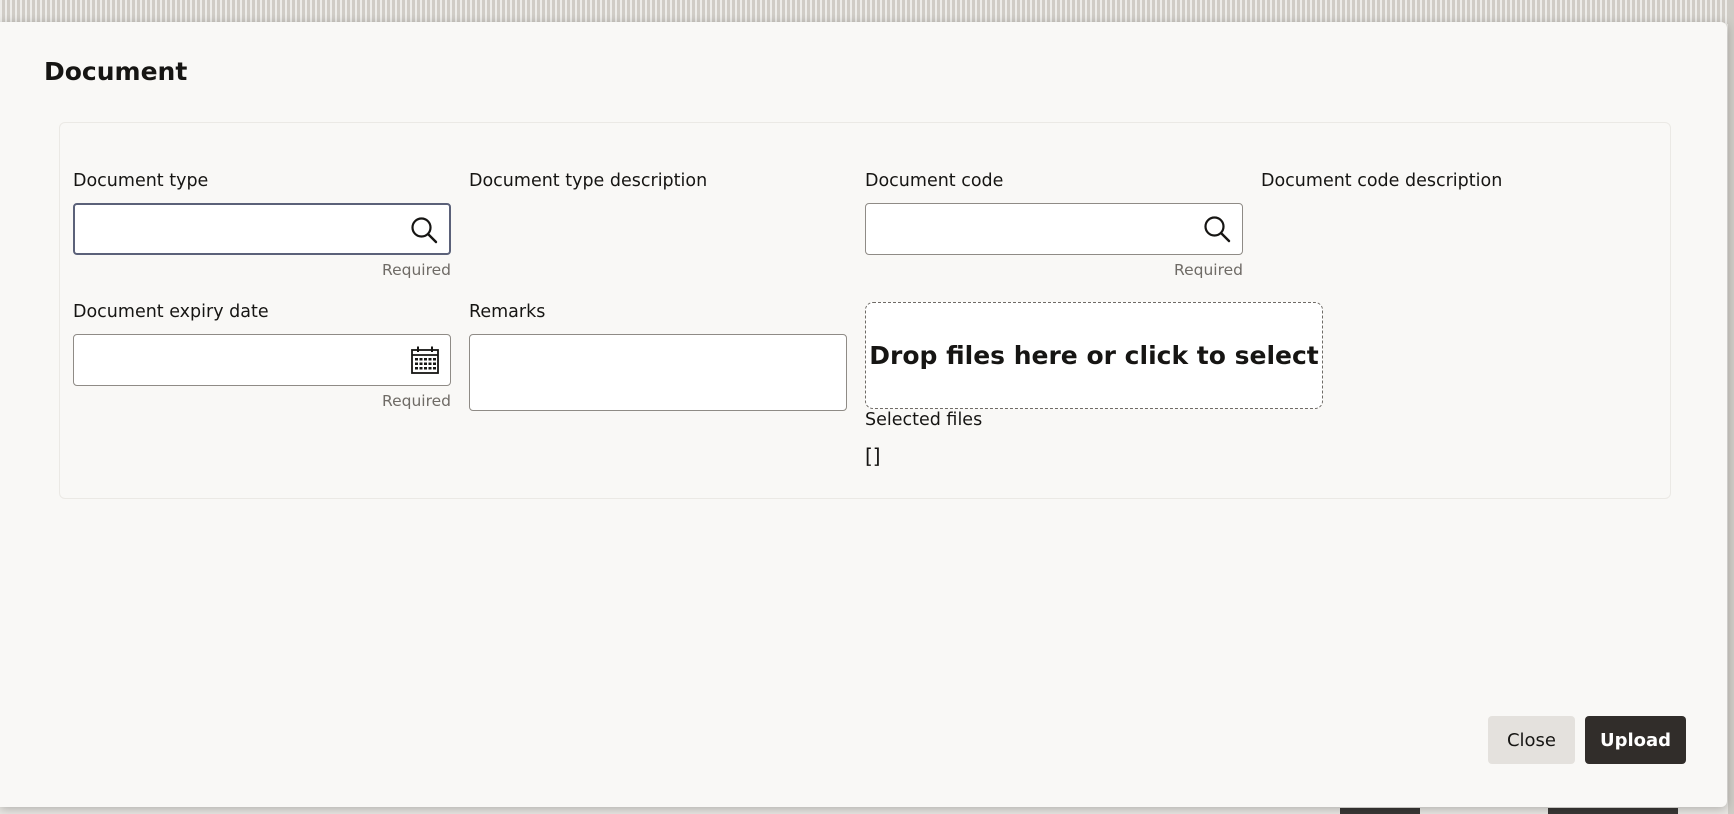 The height and width of the screenshot is (814, 1734). I want to click on document-type-input, so click(262, 229).